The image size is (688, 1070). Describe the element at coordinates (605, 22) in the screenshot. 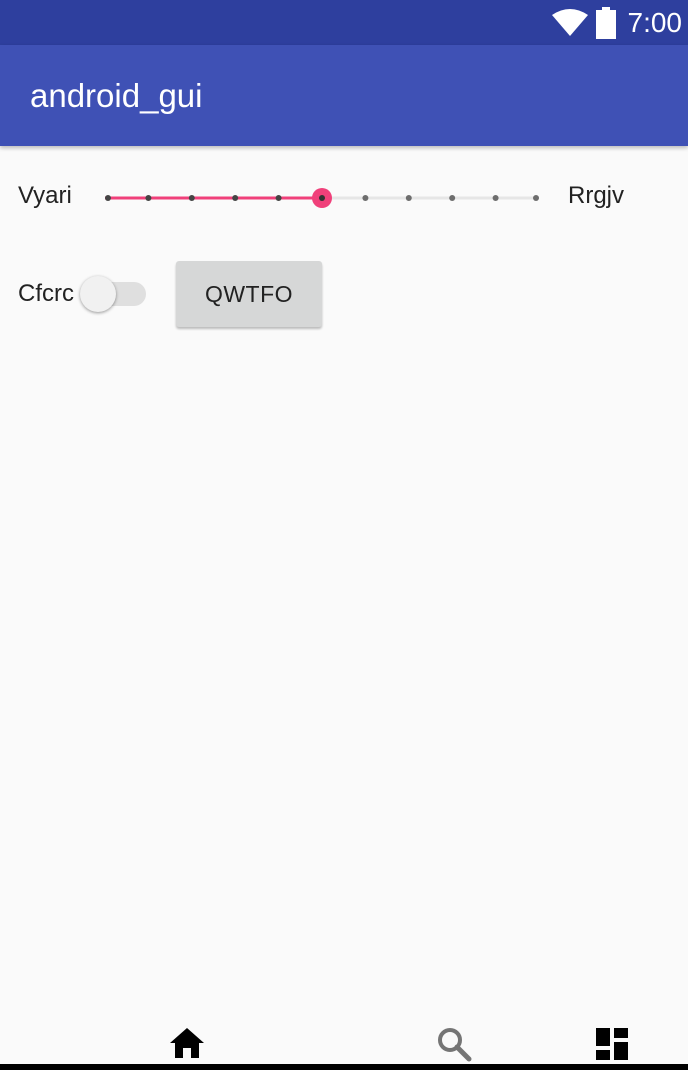

I see `battery-icon` at that location.